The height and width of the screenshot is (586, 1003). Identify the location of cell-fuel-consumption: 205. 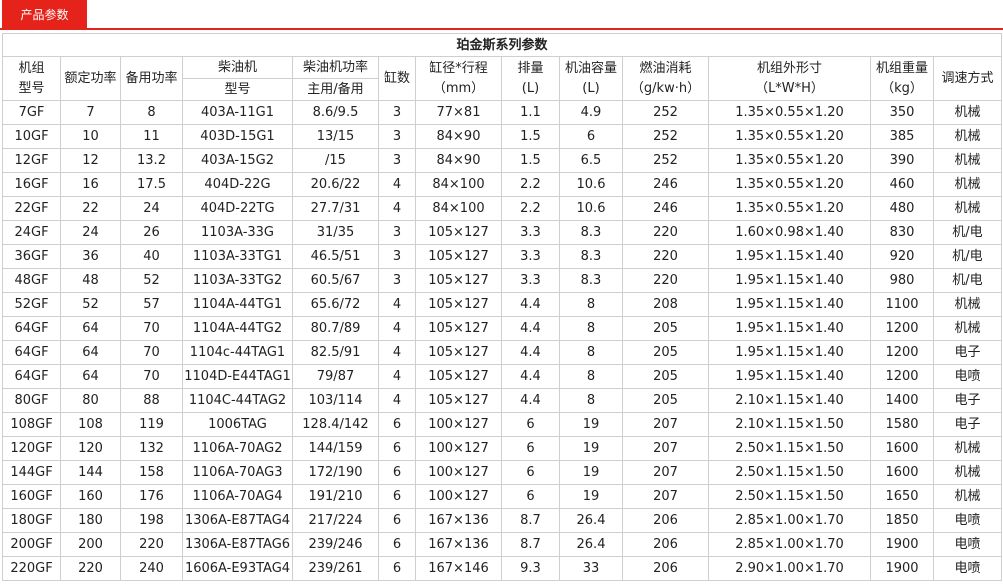
(665, 400).